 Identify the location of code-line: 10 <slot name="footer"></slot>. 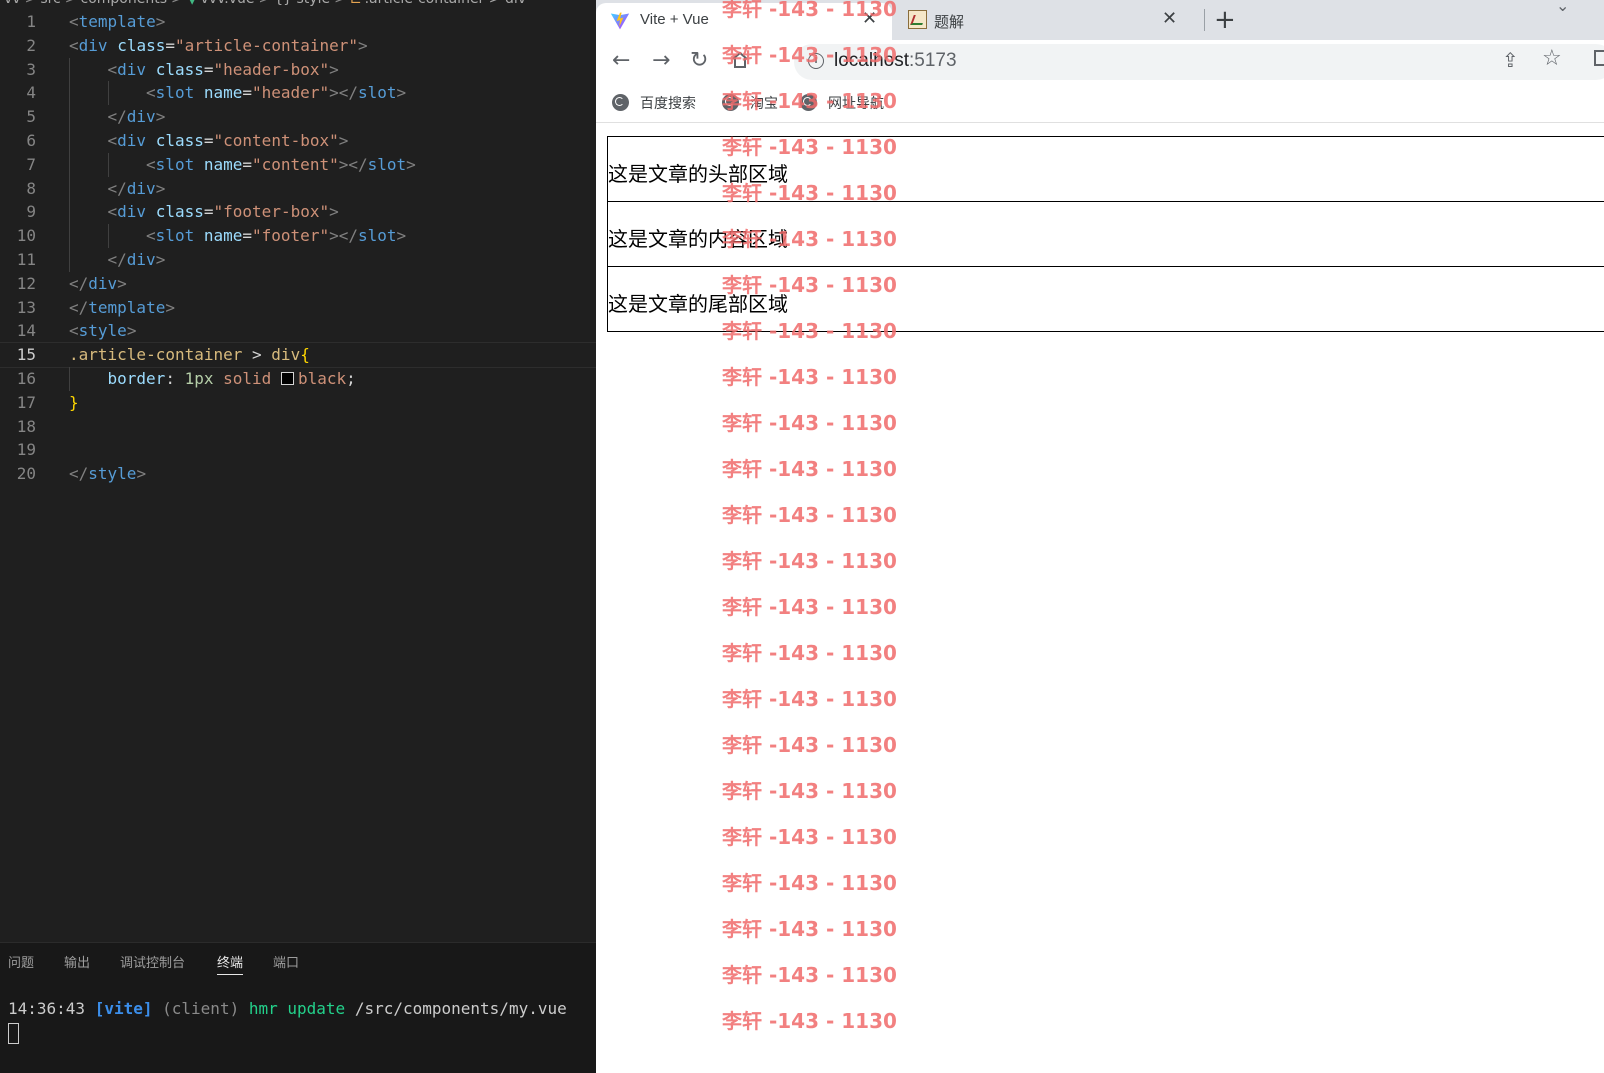
(298, 236).